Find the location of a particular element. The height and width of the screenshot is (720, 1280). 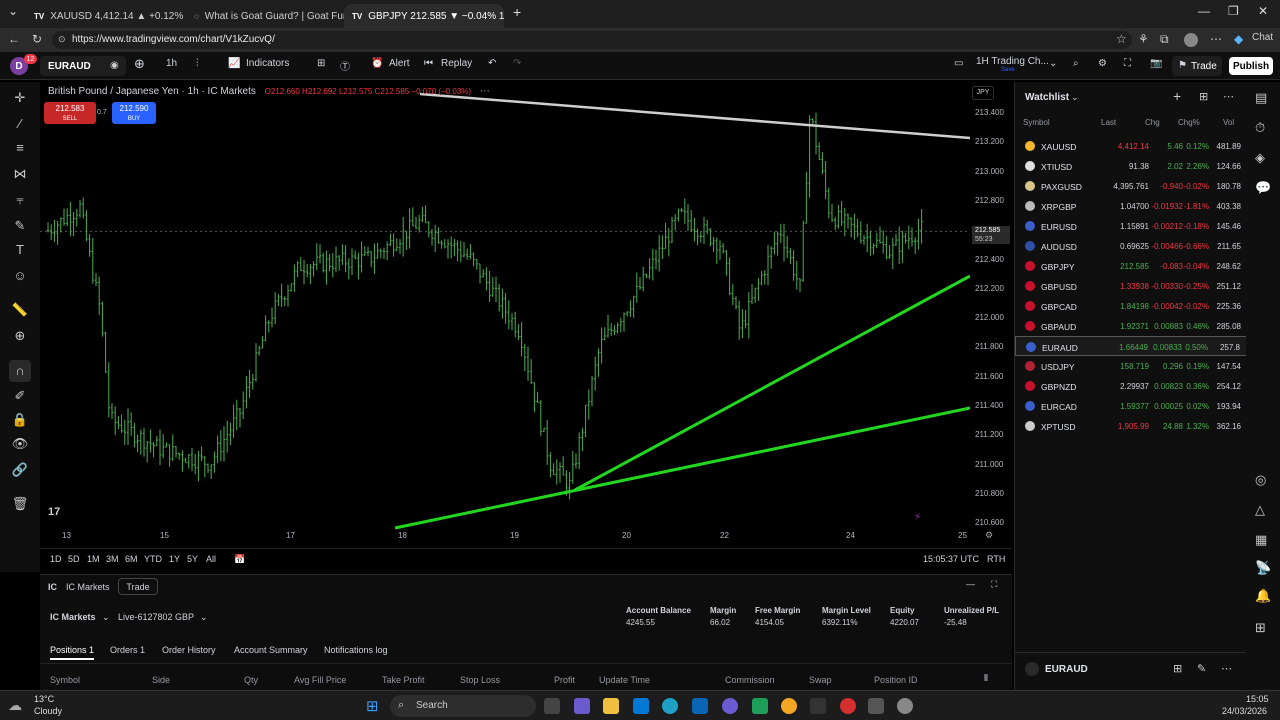

layouts-icon: ⊞ is located at coordinates (321, 63).